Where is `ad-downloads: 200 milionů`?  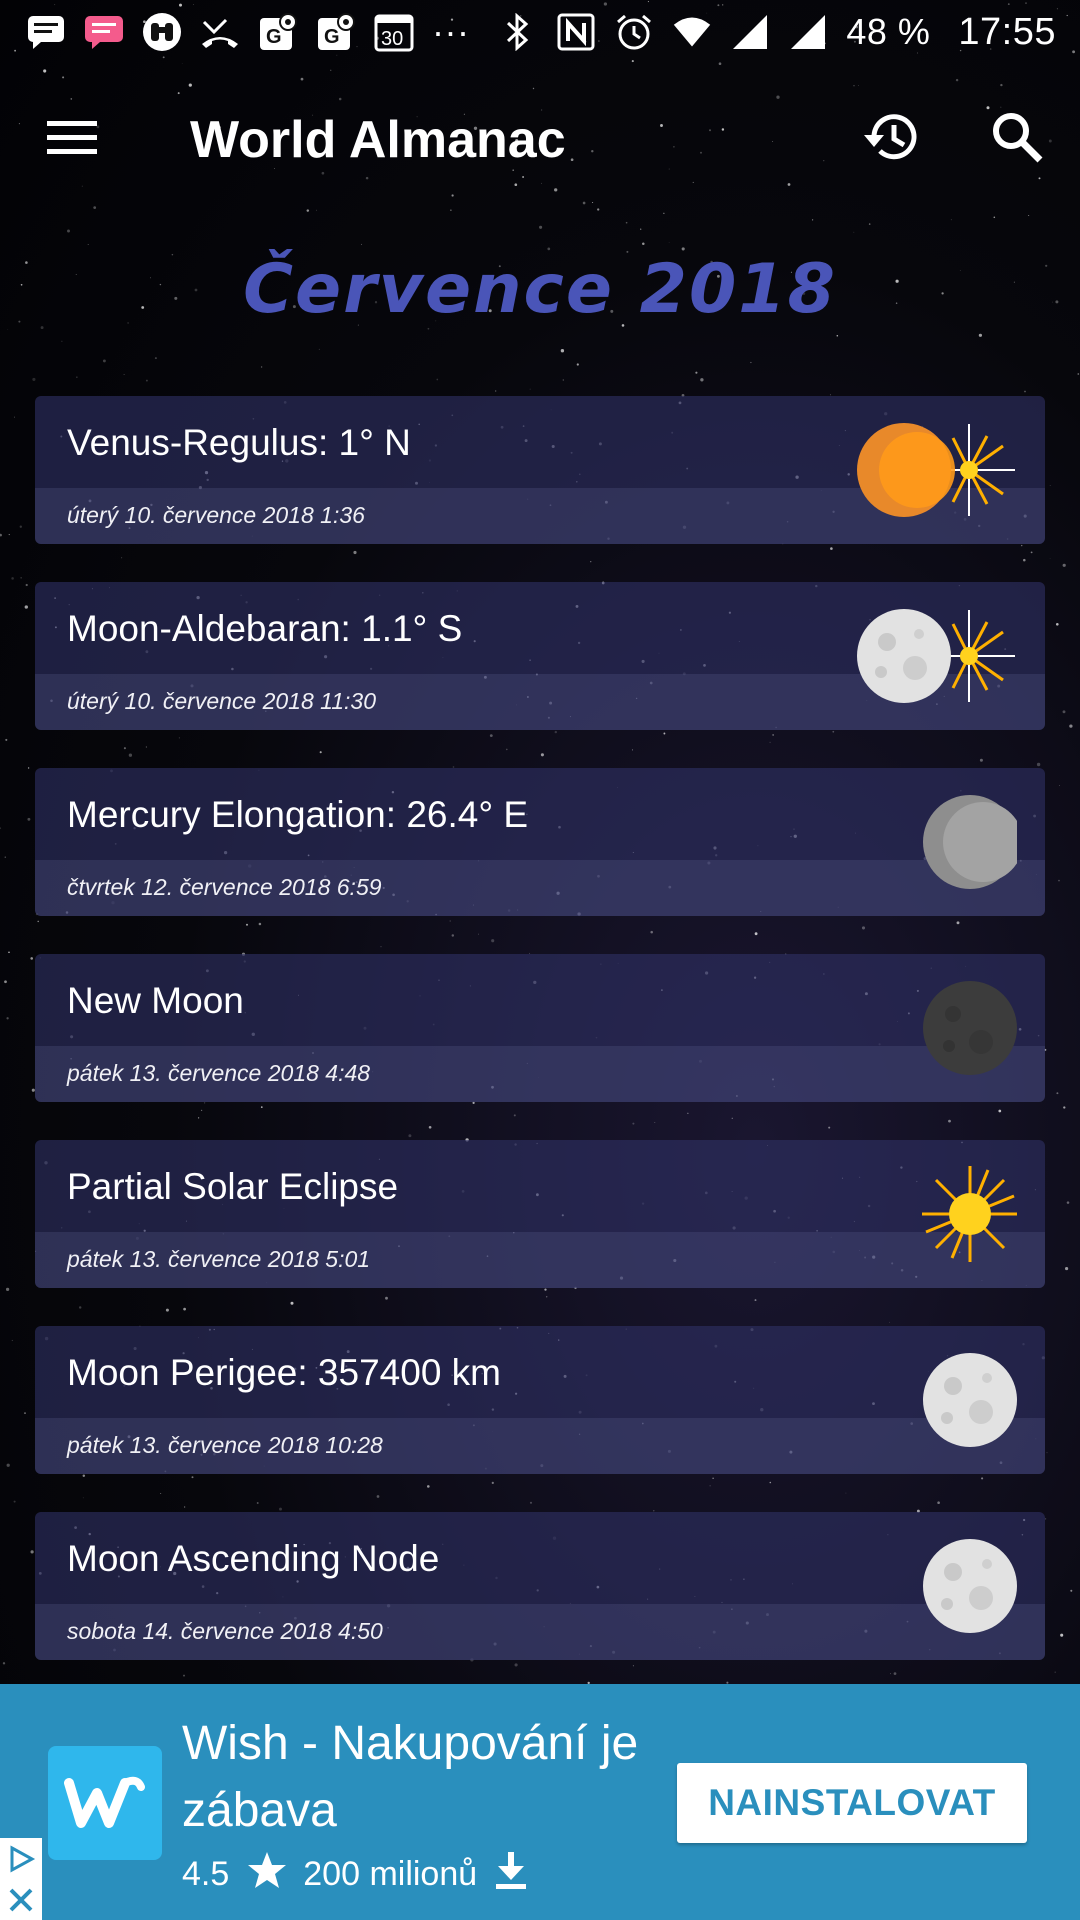
ad-downloads: 200 milionů is located at coordinates (390, 1874).